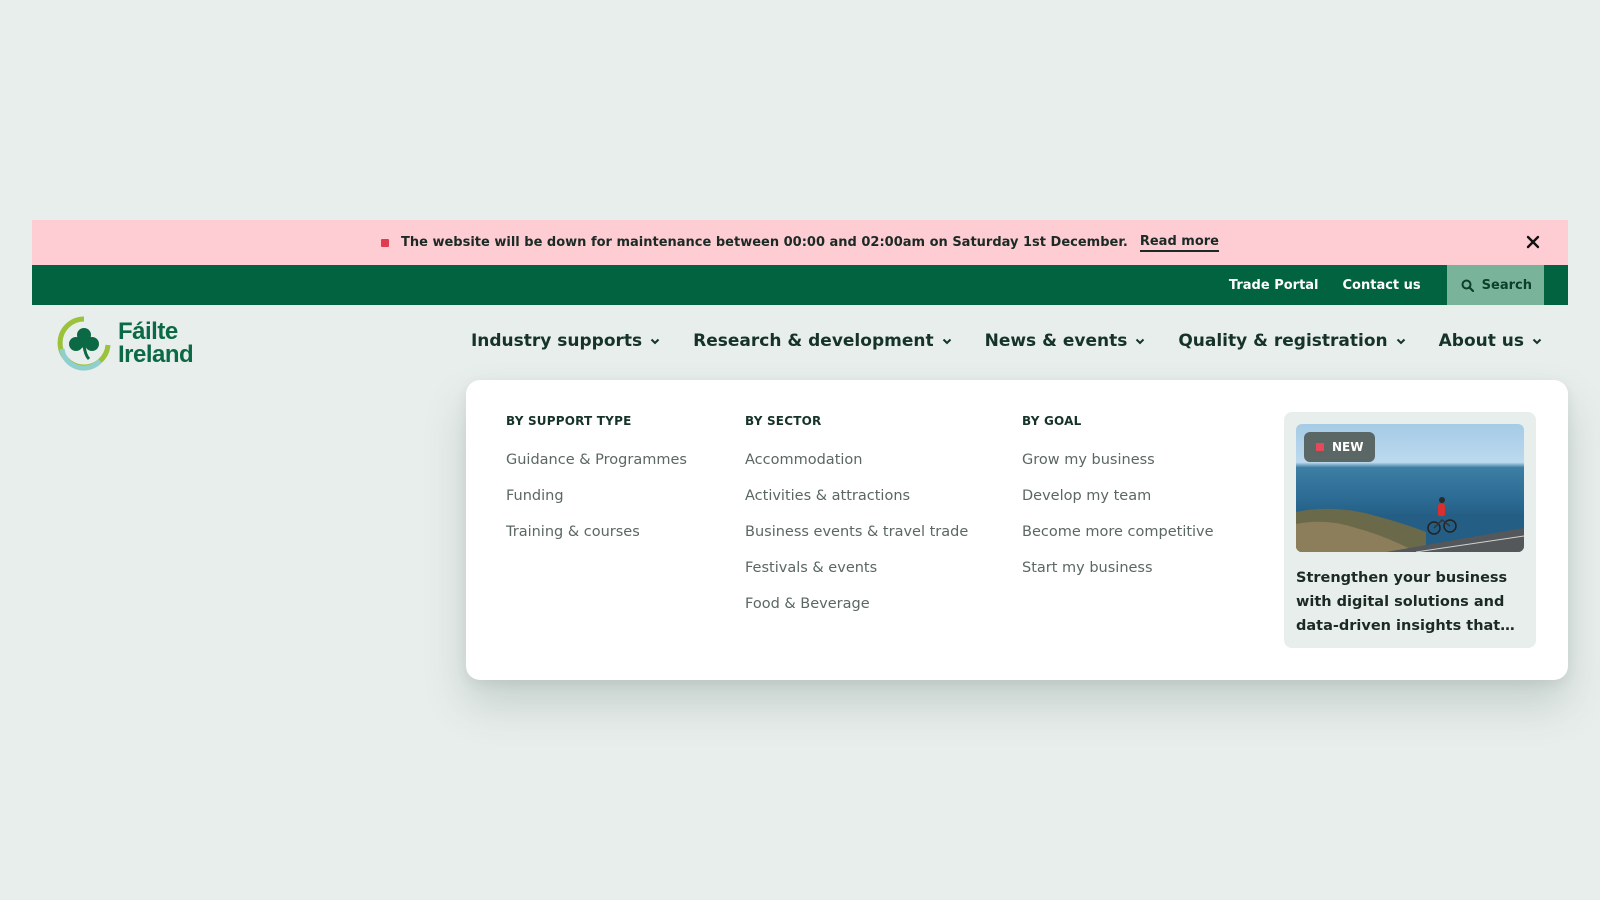 This screenshot has width=1600, height=900. What do you see at coordinates (1320, 447) in the screenshot?
I see `badge-marker-icon` at bounding box center [1320, 447].